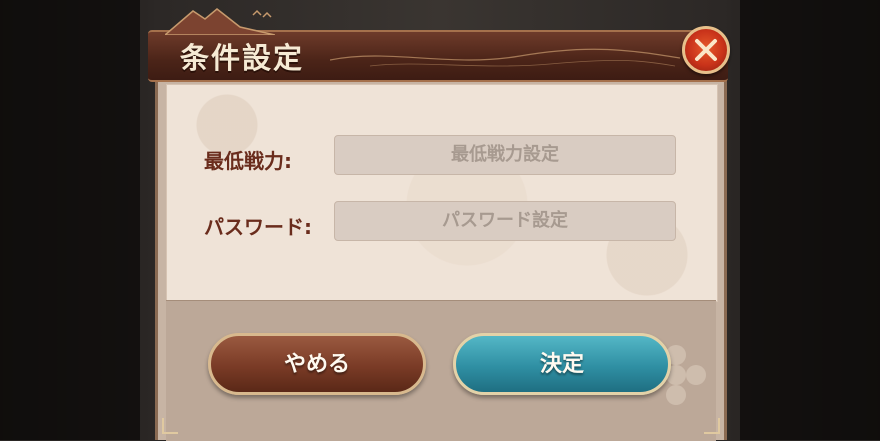 This screenshot has height=441, width=880. What do you see at coordinates (712, 426) in the screenshot?
I see `corner-ornament-right` at bounding box center [712, 426].